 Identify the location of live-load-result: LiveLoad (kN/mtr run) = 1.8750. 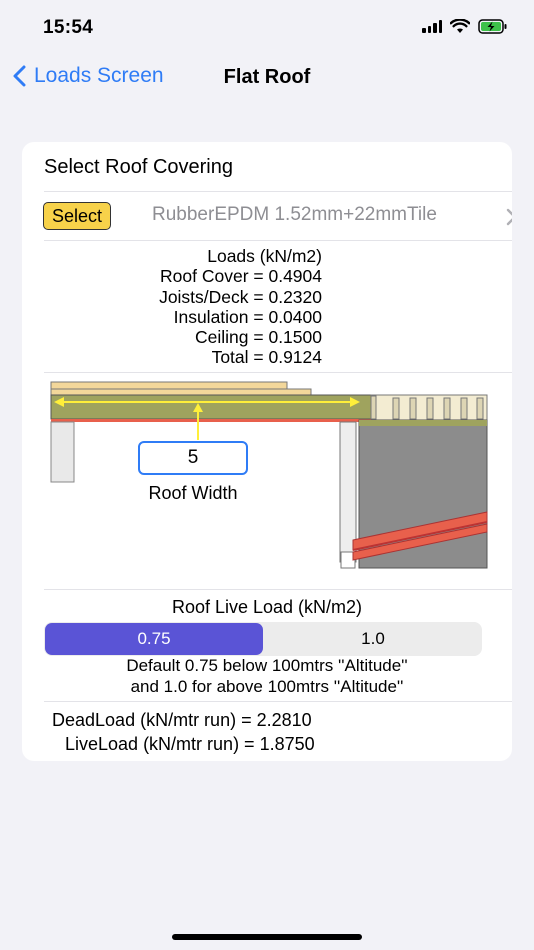
(190, 744).